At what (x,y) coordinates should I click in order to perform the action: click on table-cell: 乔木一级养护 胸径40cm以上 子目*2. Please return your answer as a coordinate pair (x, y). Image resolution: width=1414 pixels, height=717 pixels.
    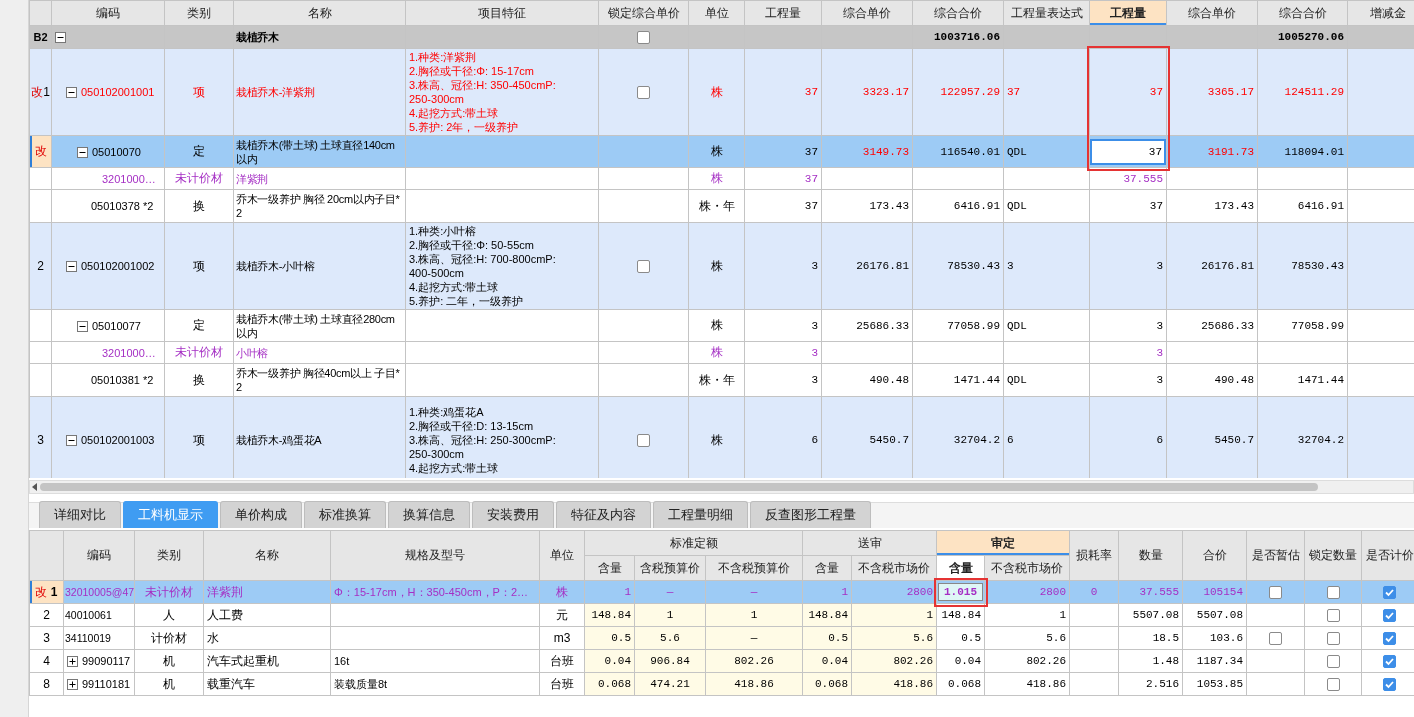
    Looking at the image, I should click on (319, 380).